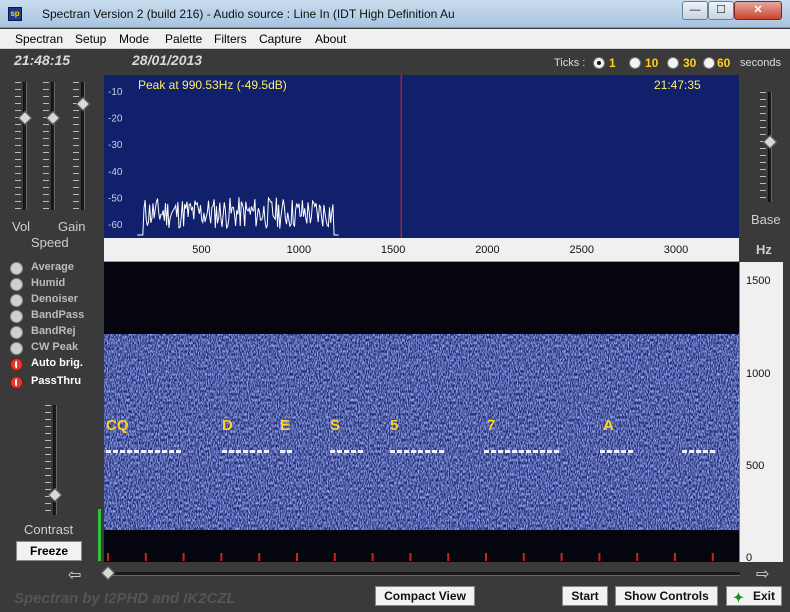 This screenshot has height=612, width=790. I want to click on wf-tick-500: 500, so click(755, 466).